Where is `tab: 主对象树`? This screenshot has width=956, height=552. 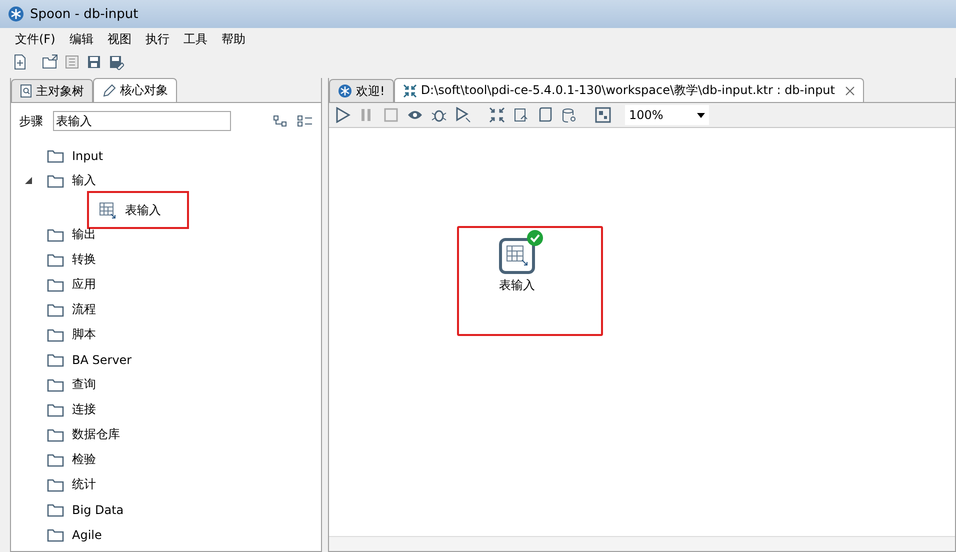
tab: 主对象树 is located at coordinates (52, 90).